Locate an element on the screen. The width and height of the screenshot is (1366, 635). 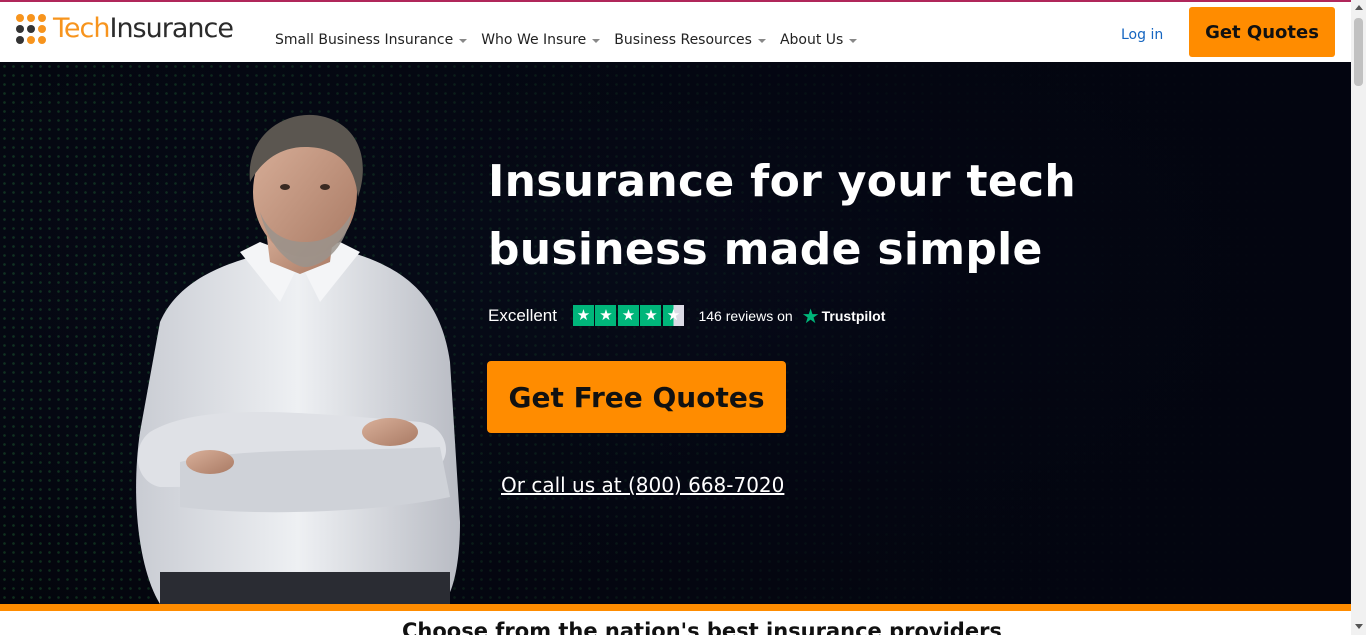
logo-wordmark: TechInsurance is located at coordinates (143, 28).